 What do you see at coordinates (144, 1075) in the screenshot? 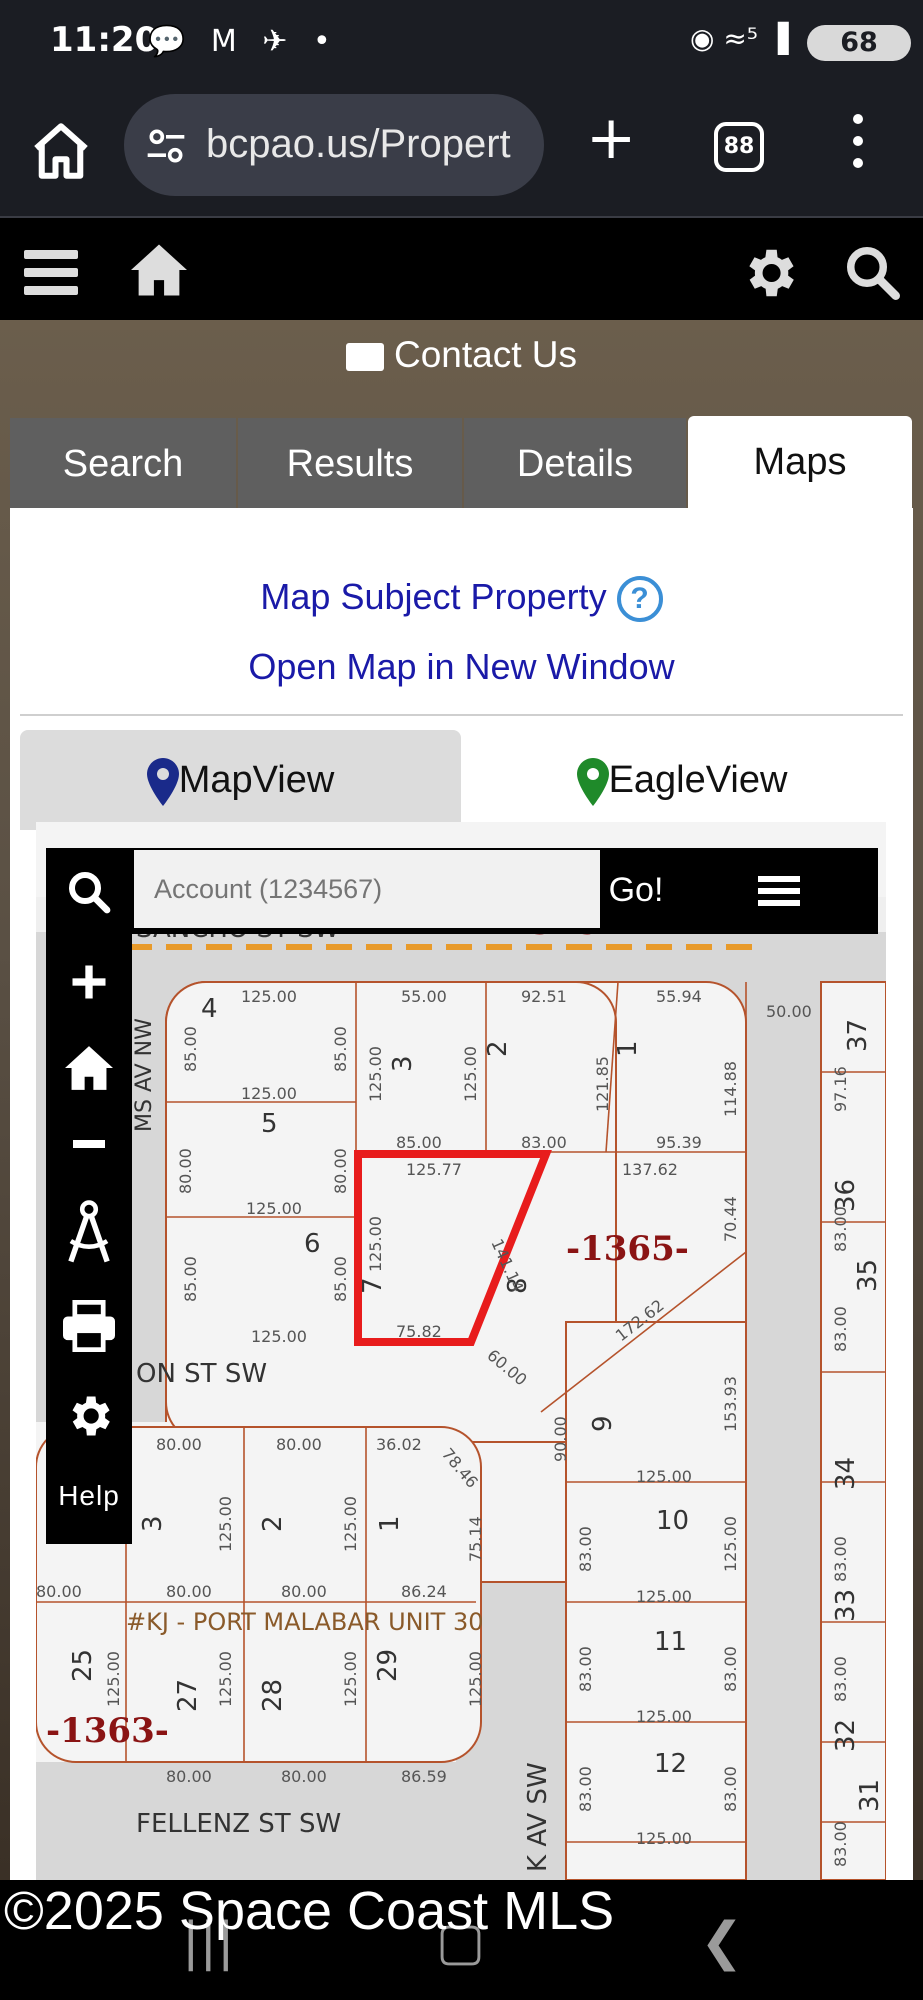
I see `street-label: MS AV NW` at bounding box center [144, 1075].